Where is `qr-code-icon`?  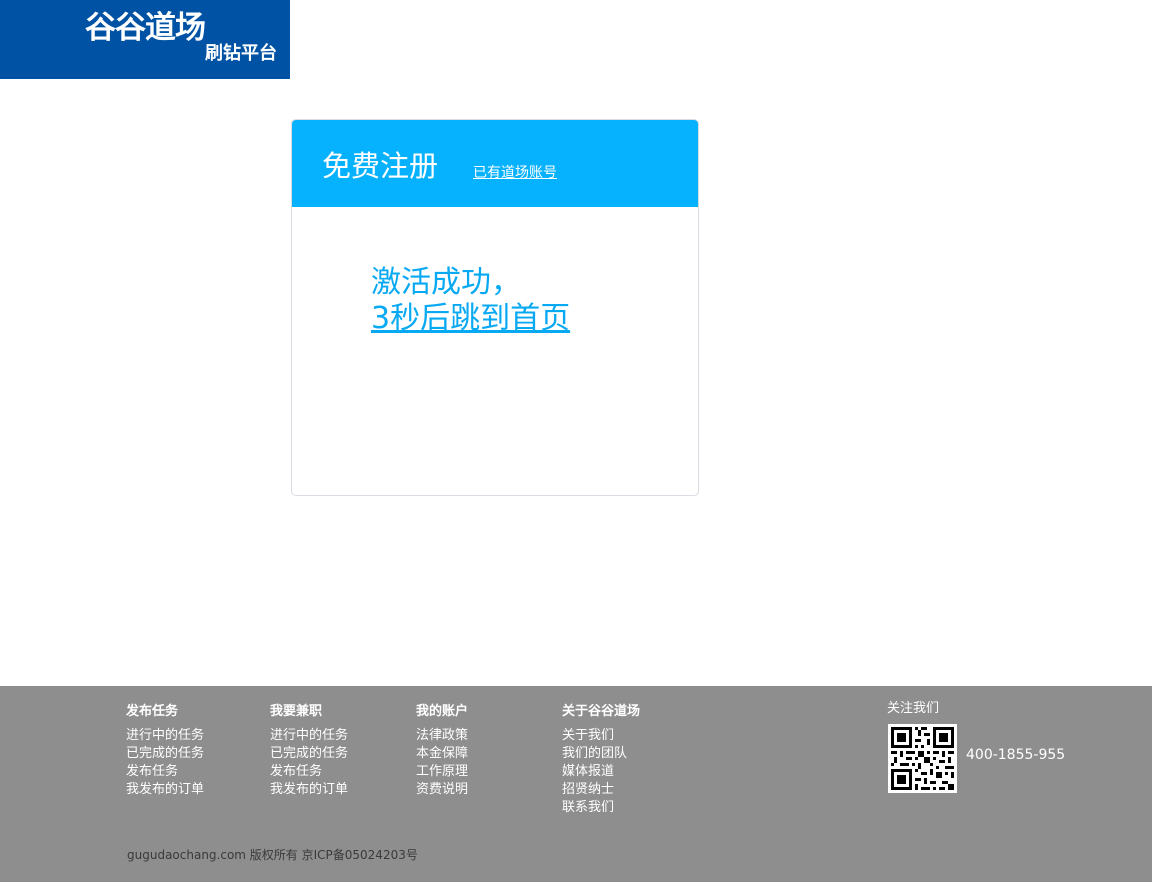 qr-code-icon is located at coordinates (922, 758).